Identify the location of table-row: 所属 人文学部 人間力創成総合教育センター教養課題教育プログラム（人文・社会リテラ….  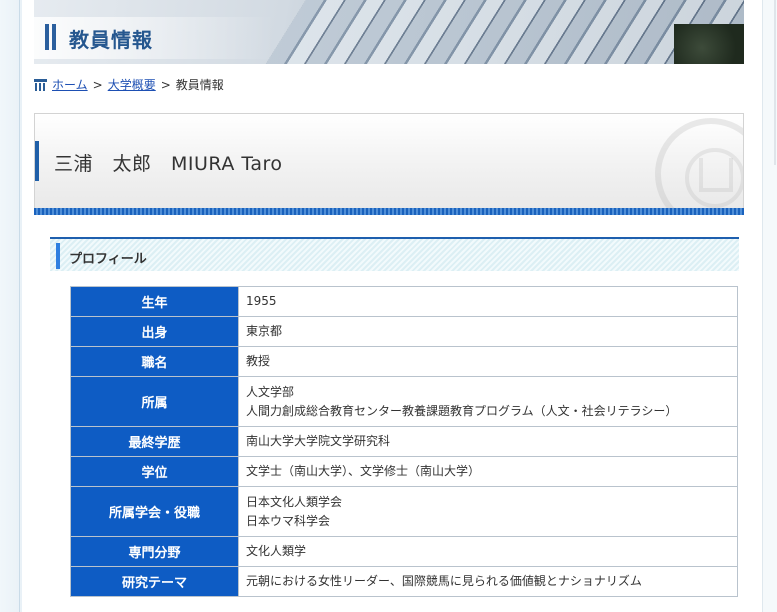
(404, 401).